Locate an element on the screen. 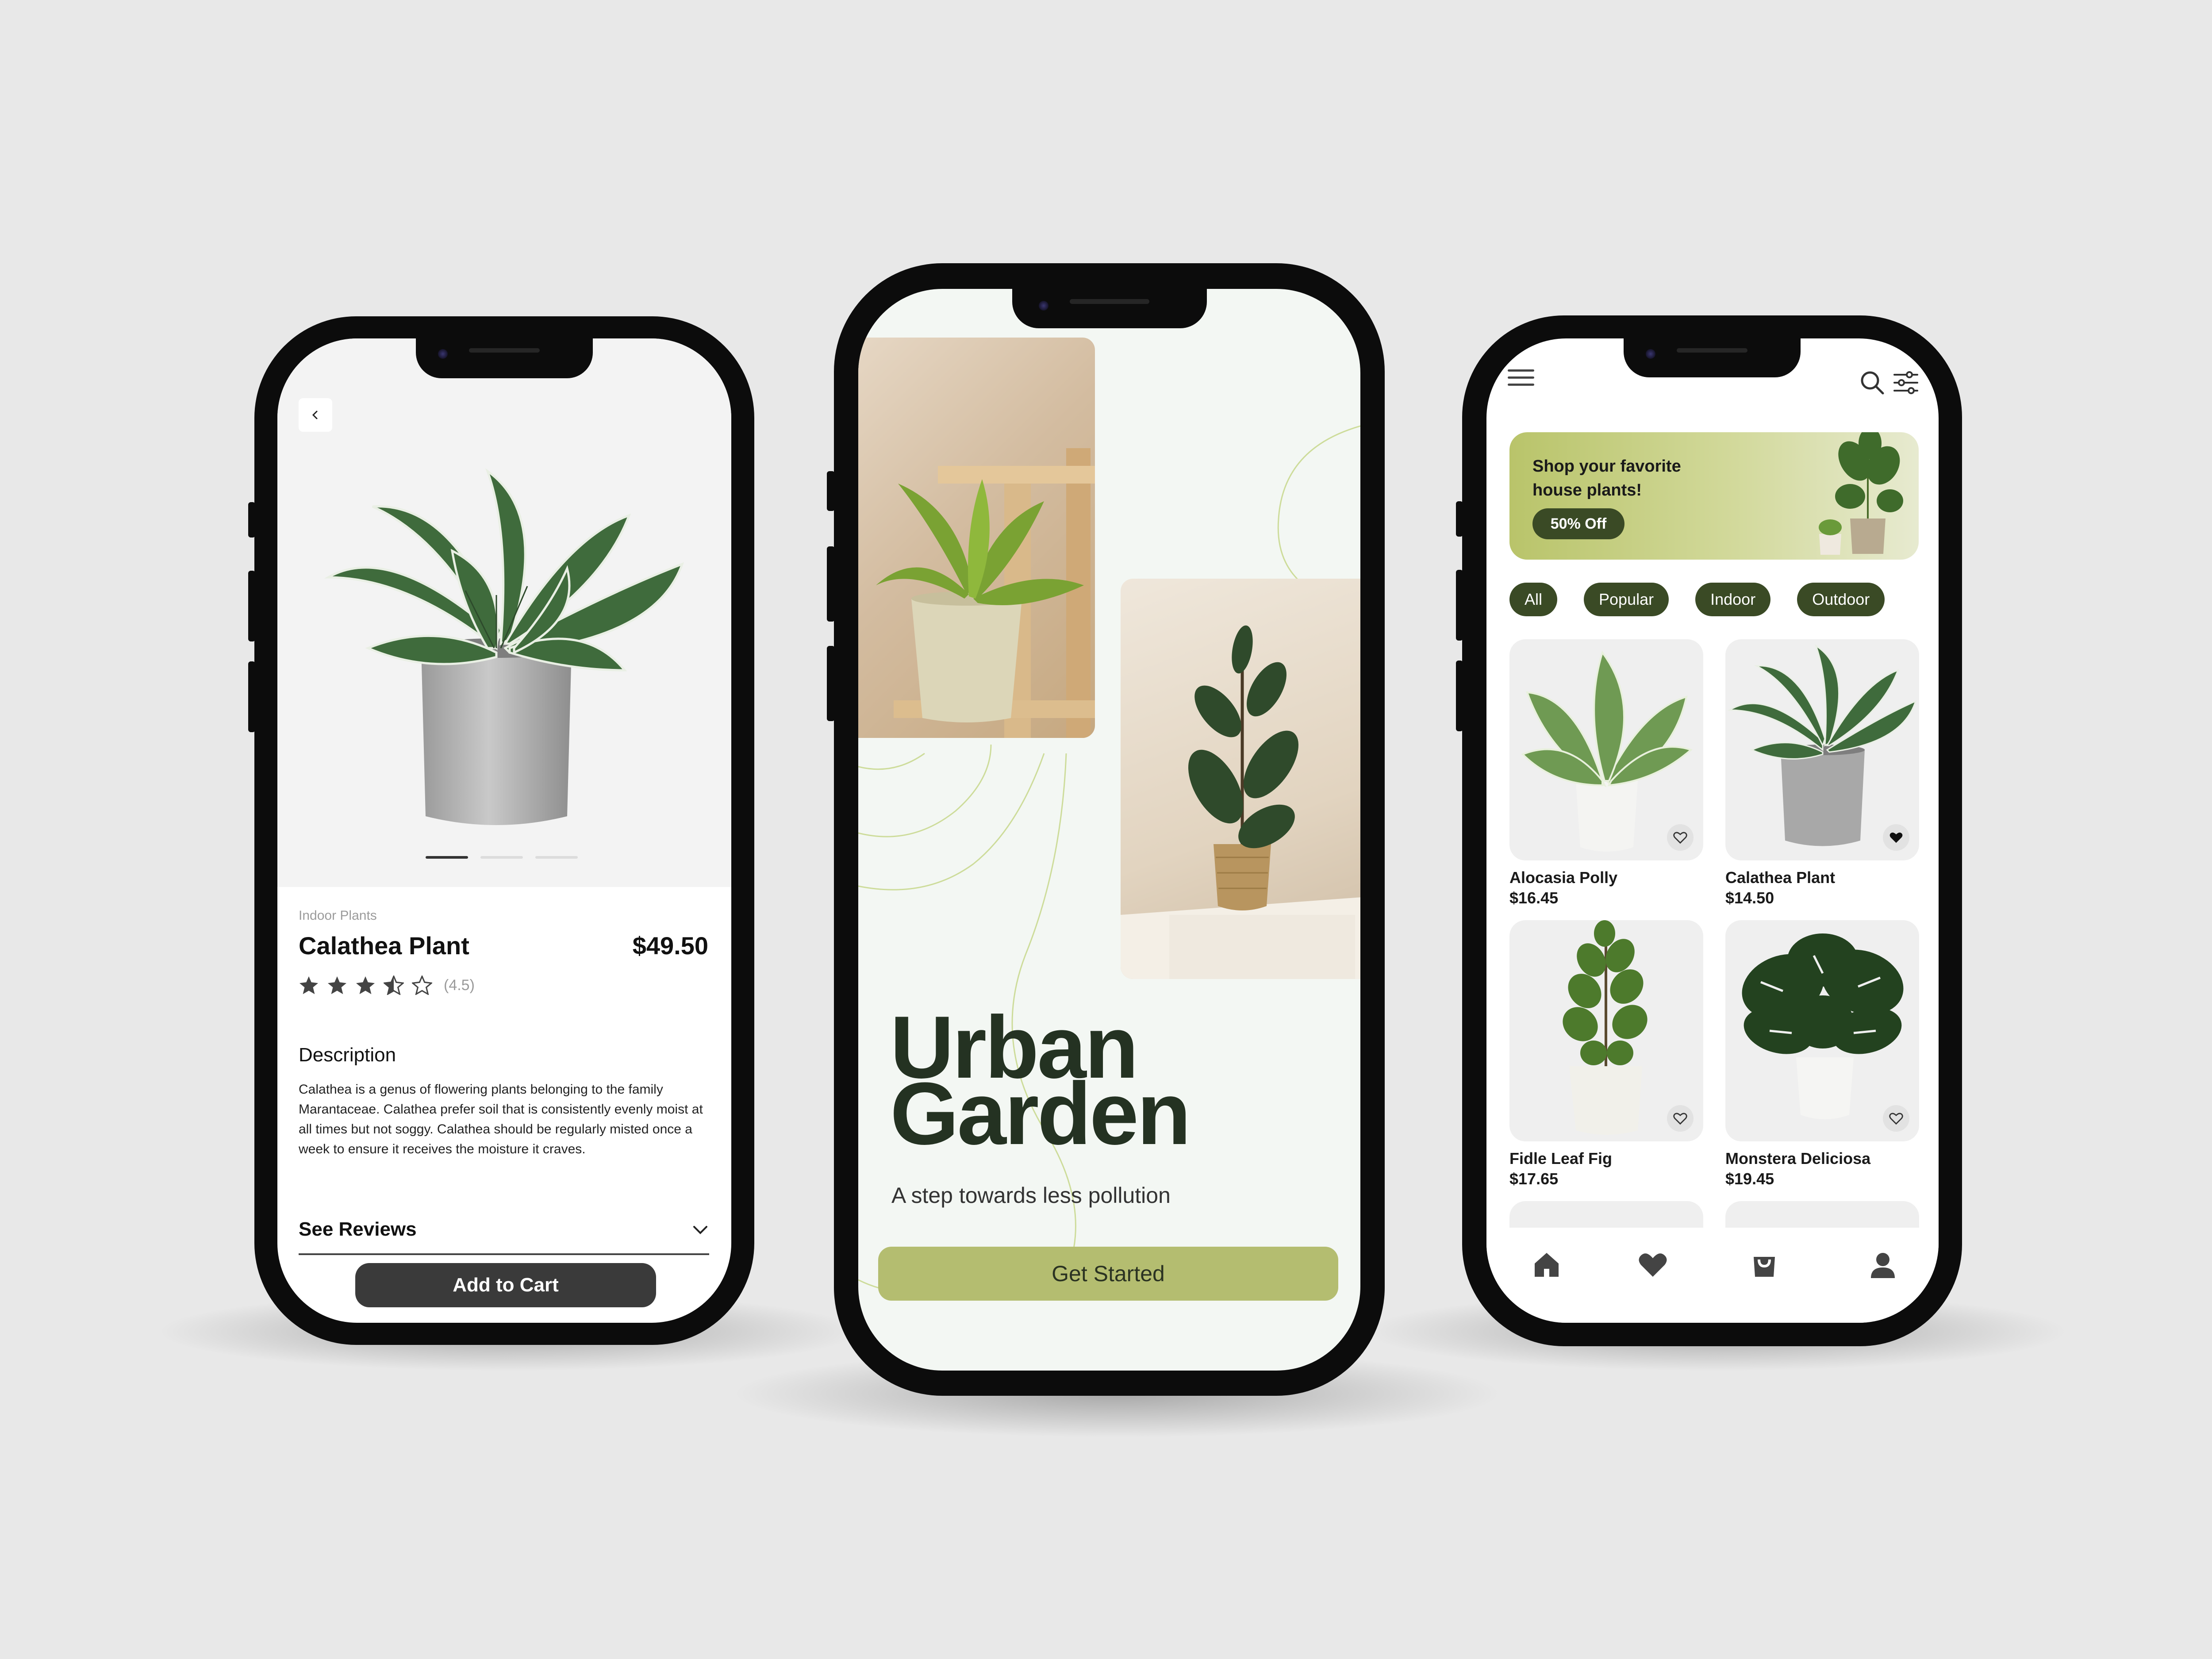 This screenshot has height=1659, width=2212. app-title-line2: Garden is located at coordinates (1040, 1113).